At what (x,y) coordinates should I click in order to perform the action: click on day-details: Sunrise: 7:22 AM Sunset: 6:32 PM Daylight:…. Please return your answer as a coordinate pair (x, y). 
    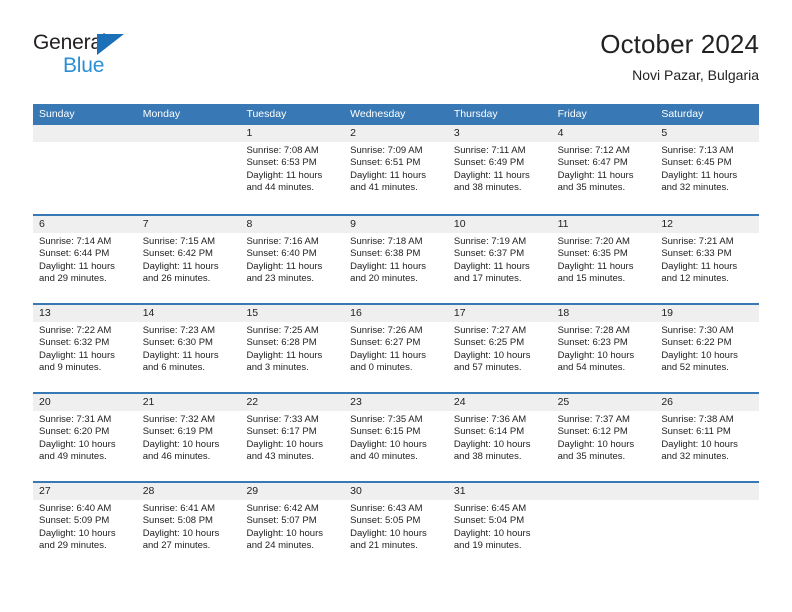
    Looking at the image, I should click on (85, 348).